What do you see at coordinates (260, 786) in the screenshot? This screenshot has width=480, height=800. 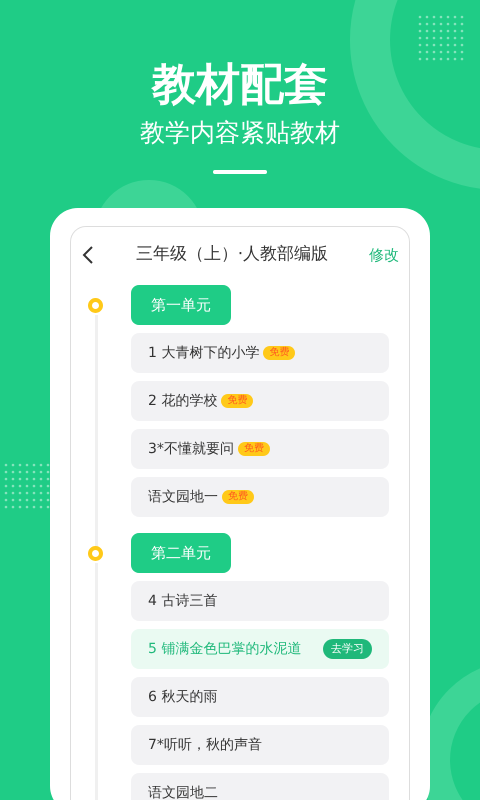 I see `lesson-item: 语文园地二` at bounding box center [260, 786].